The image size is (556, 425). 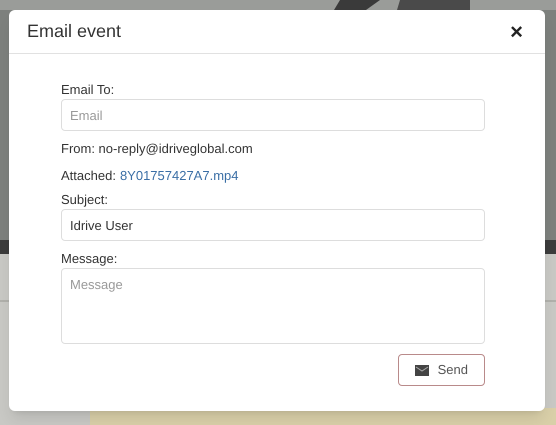 I want to click on from-text: From: no-reply@idriveglobal.com, so click(x=157, y=149).